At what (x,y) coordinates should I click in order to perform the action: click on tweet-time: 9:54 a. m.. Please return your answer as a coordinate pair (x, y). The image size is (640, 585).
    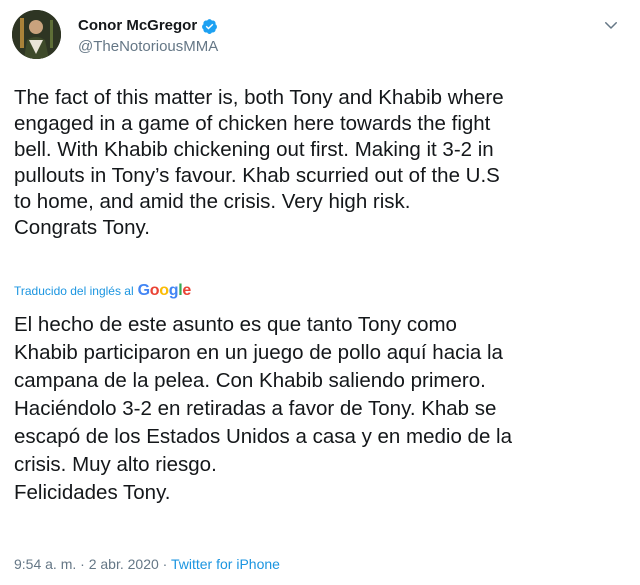
    Looking at the image, I should click on (45, 564).